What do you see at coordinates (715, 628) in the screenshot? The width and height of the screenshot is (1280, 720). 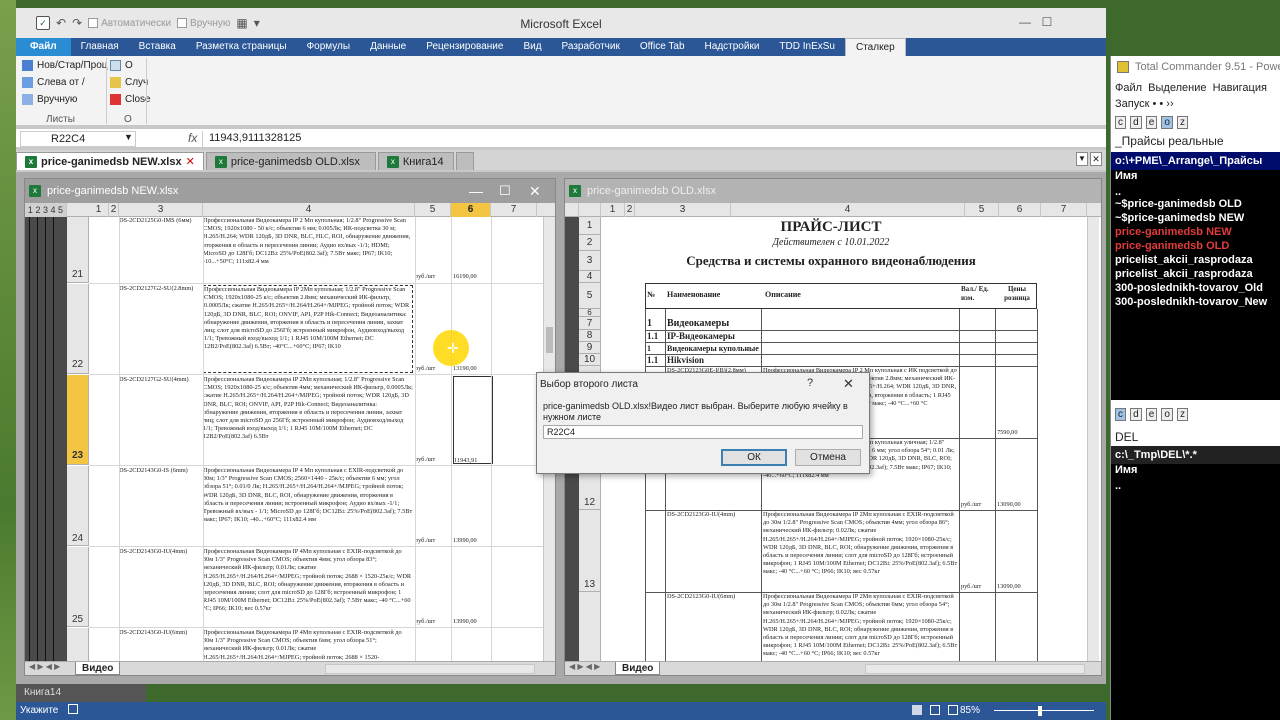 I see `product-code: DS-2CD2123G0-IU(6mm)` at bounding box center [715, 628].